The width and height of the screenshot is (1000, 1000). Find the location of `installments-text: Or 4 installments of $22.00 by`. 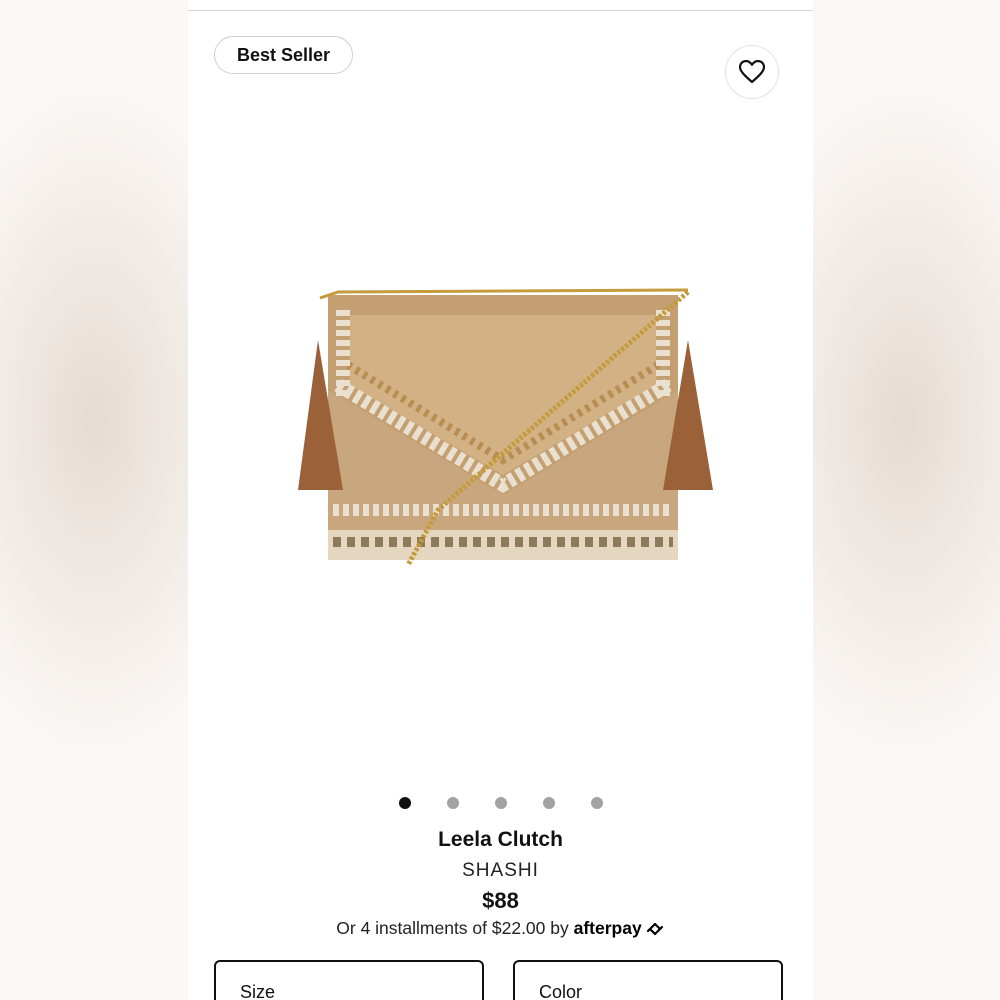

installments-text: Or 4 installments of $22.00 by is located at coordinates (452, 928).